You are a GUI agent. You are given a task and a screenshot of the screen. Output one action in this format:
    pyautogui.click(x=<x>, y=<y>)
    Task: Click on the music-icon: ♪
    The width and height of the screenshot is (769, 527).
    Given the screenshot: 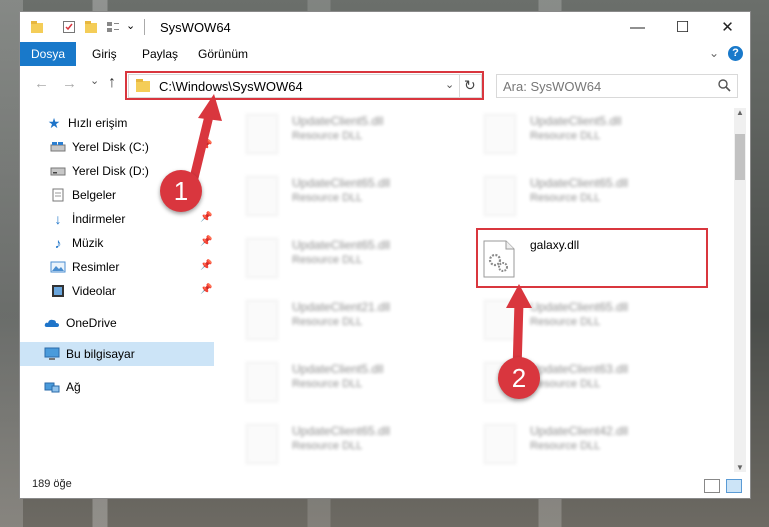 What is the action you would take?
    pyautogui.click(x=58, y=243)
    